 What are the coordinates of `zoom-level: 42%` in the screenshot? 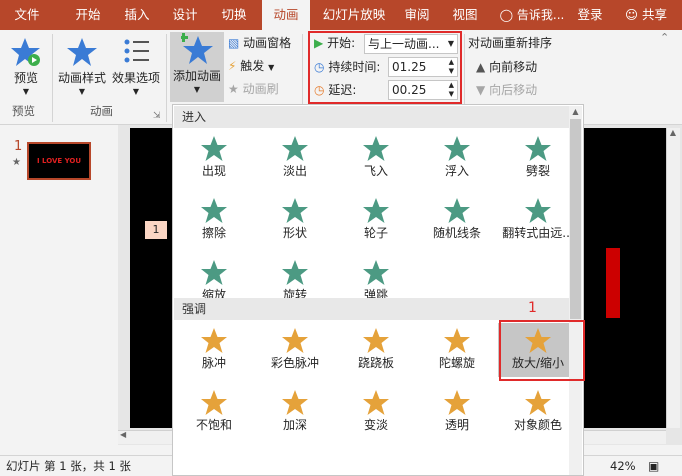 It's located at (623, 466).